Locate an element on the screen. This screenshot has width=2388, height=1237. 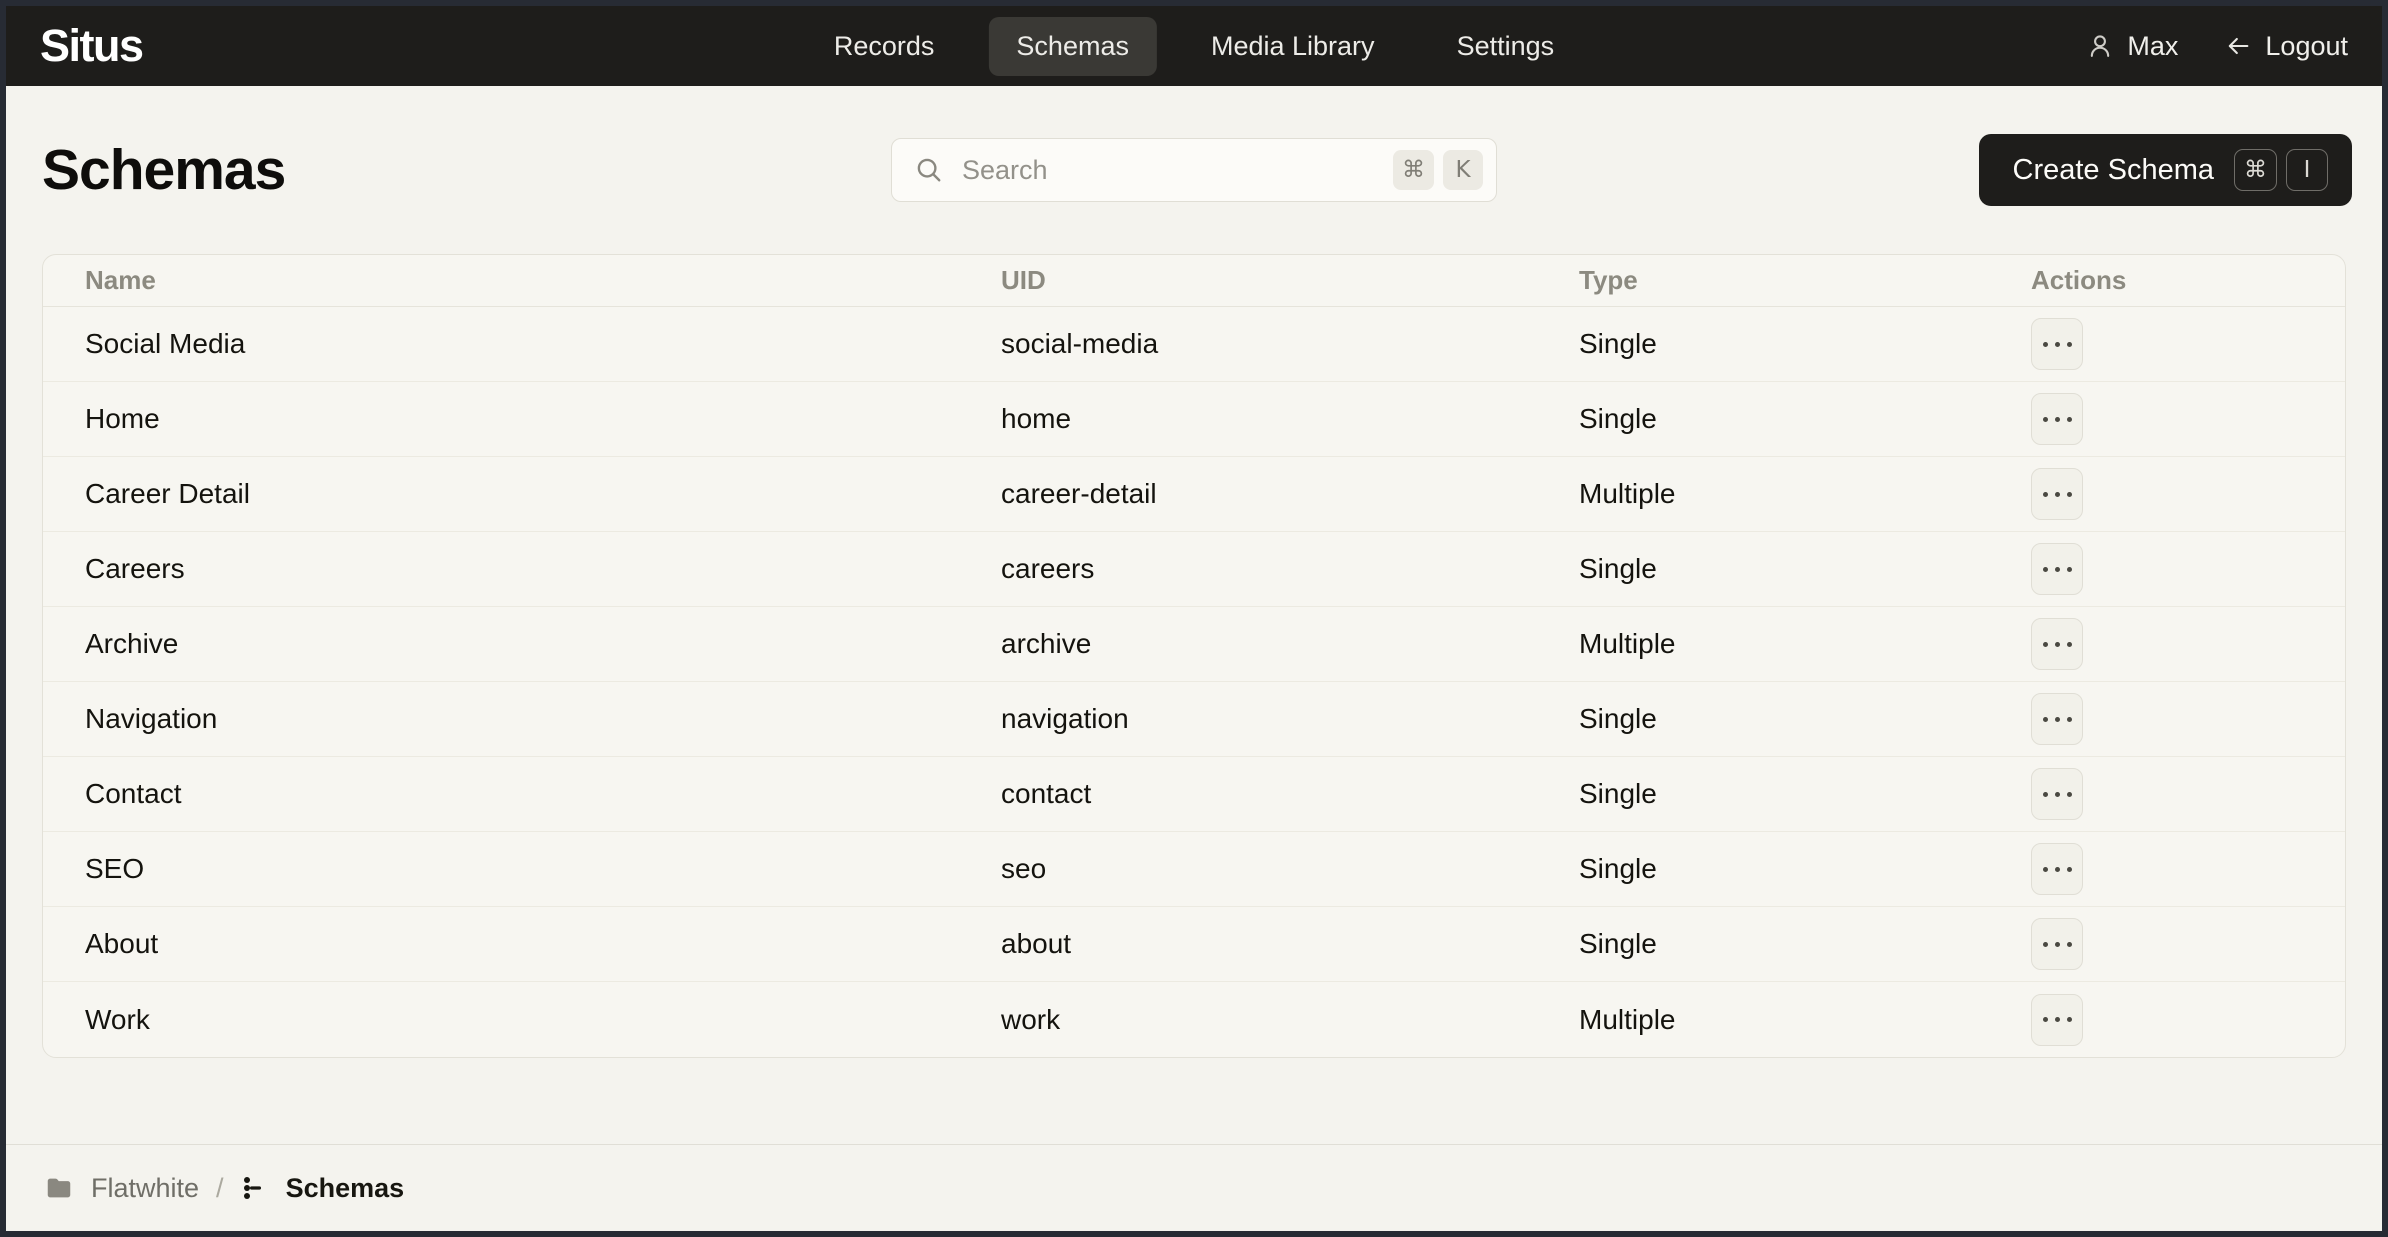
table-row: Career Detail career-detail Multiple is located at coordinates (1194, 494).